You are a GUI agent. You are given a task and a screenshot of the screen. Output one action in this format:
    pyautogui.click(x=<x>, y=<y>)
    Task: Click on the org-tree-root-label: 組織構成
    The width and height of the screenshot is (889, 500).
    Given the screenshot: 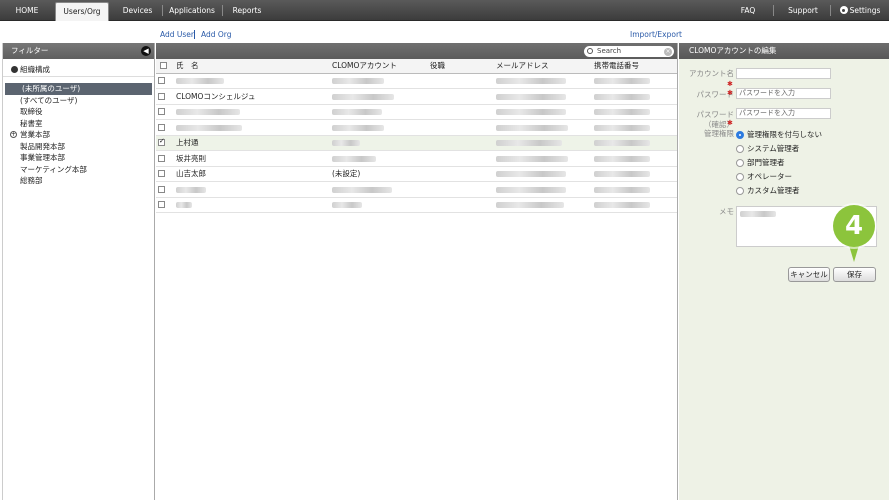 What is the action you would take?
    pyautogui.click(x=35, y=69)
    